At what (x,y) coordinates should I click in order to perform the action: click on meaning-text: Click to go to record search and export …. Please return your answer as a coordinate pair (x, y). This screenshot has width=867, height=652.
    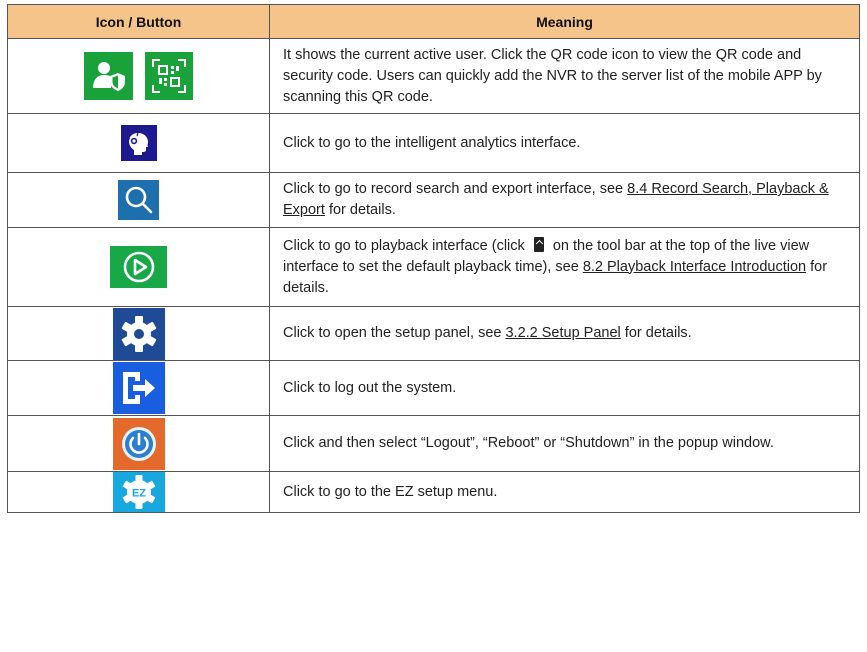
    Looking at the image, I should click on (455, 189).